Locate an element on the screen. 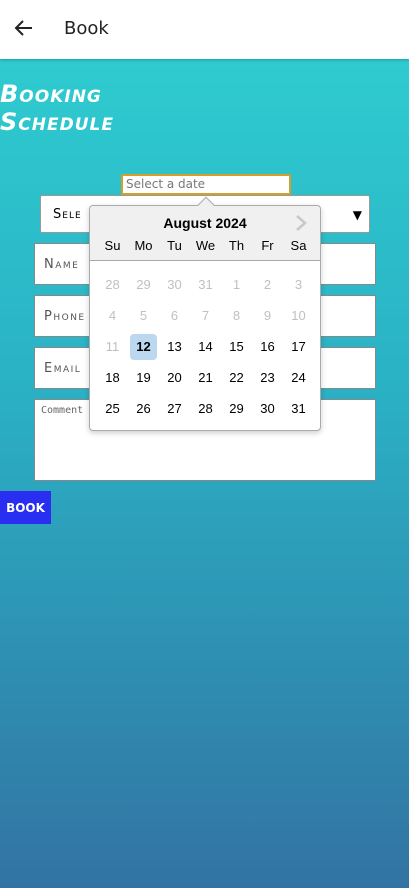 This screenshot has width=409, height=888. calendar-day: 24 is located at coordinates (298, 378).